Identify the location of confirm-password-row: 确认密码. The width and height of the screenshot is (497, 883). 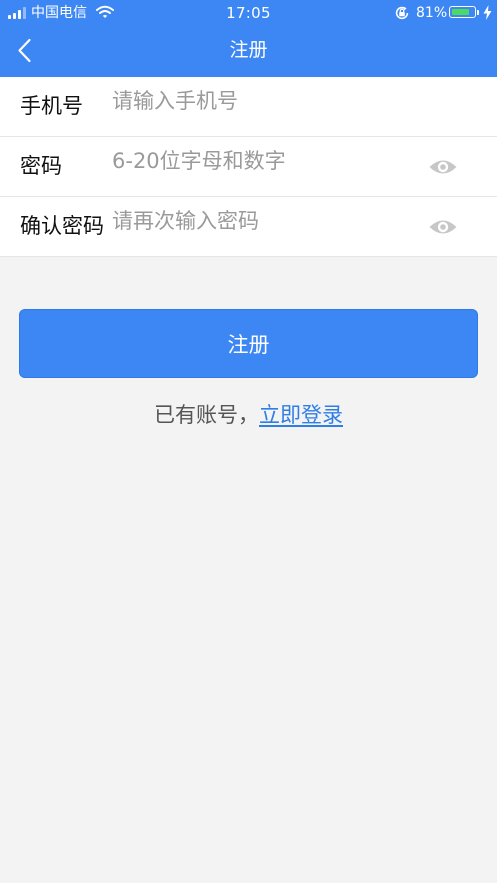
(248, 227).